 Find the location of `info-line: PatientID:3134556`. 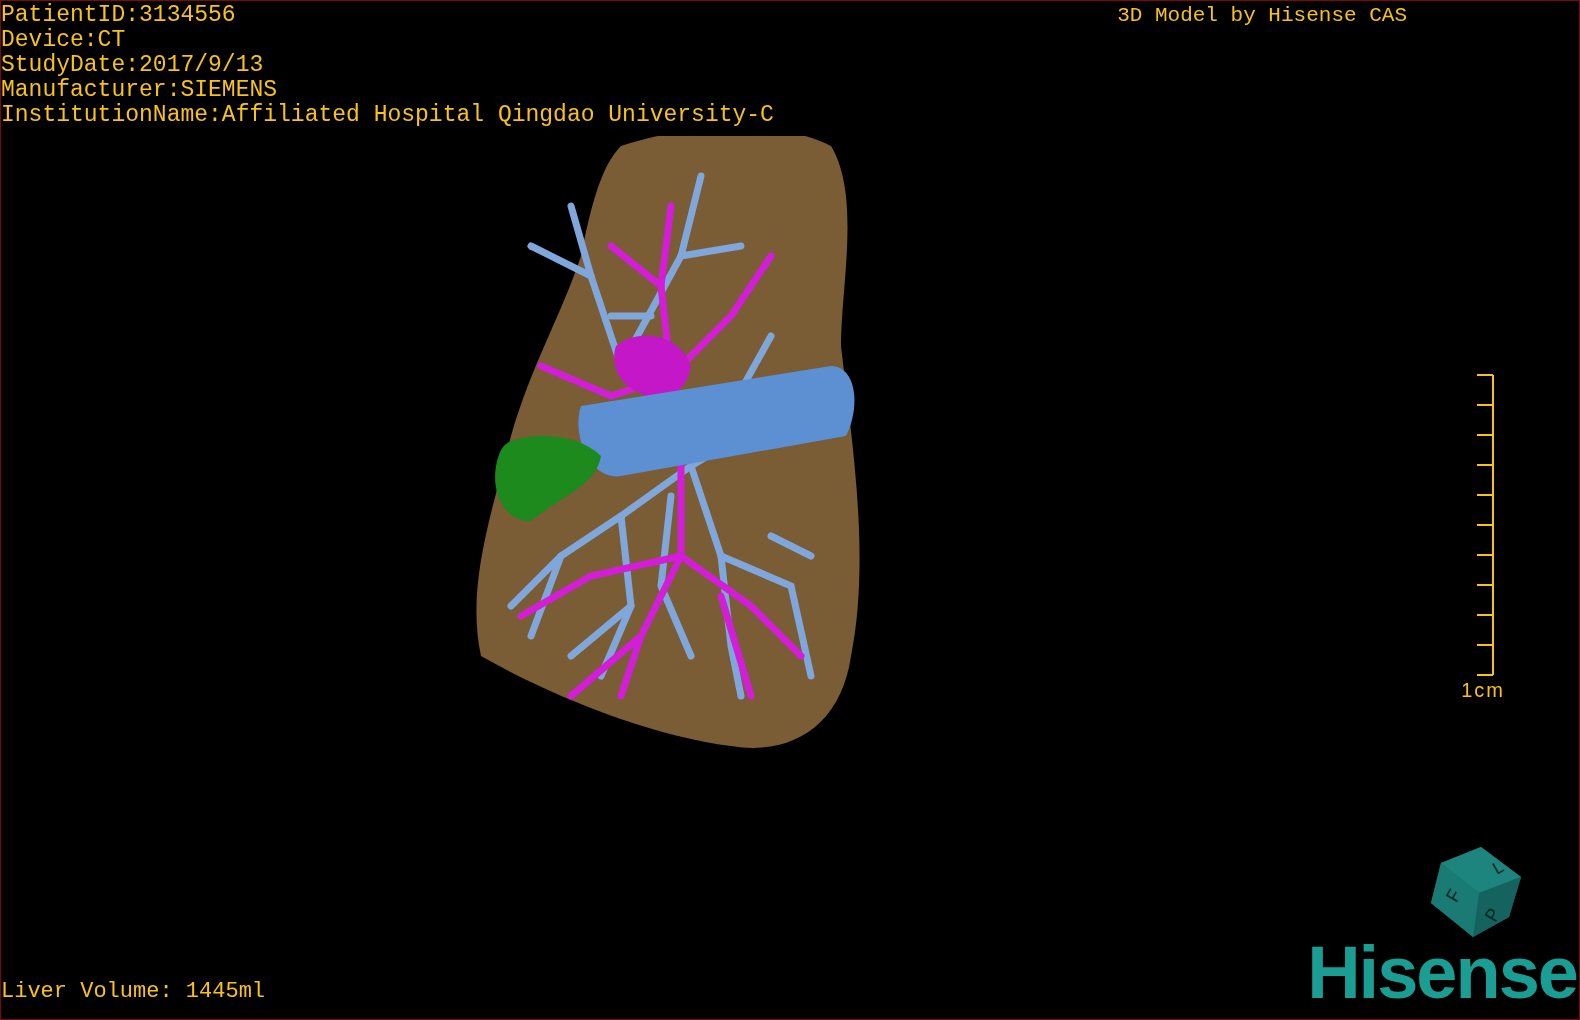

info-line: PatientID:3134556 is located at coordinates (119, 15).